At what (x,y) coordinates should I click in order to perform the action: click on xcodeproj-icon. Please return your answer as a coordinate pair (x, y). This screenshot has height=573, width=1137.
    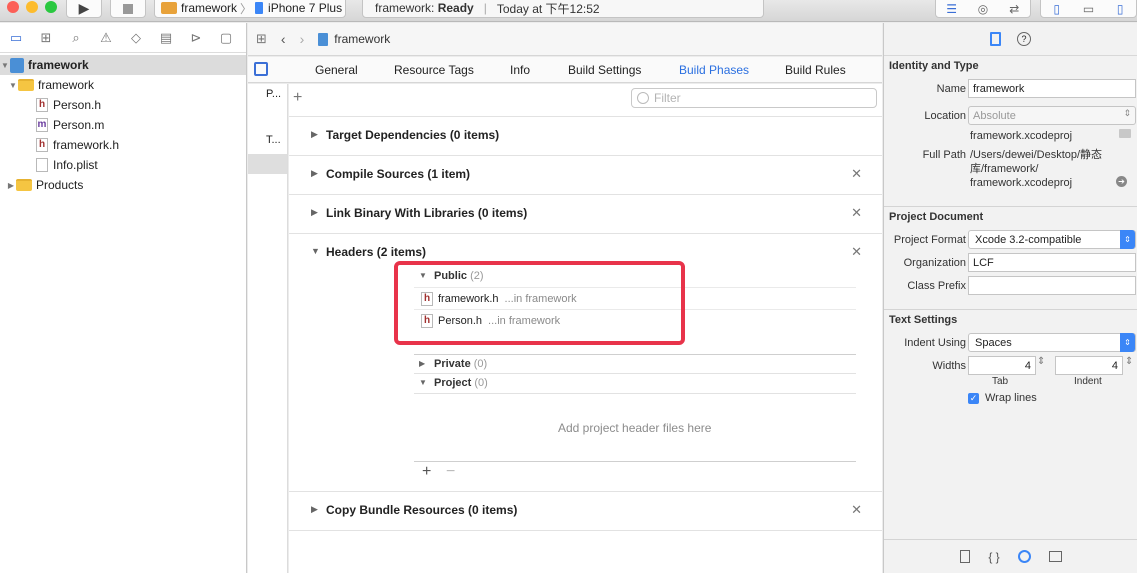
    Looking at the image, I should click on (17, 65).